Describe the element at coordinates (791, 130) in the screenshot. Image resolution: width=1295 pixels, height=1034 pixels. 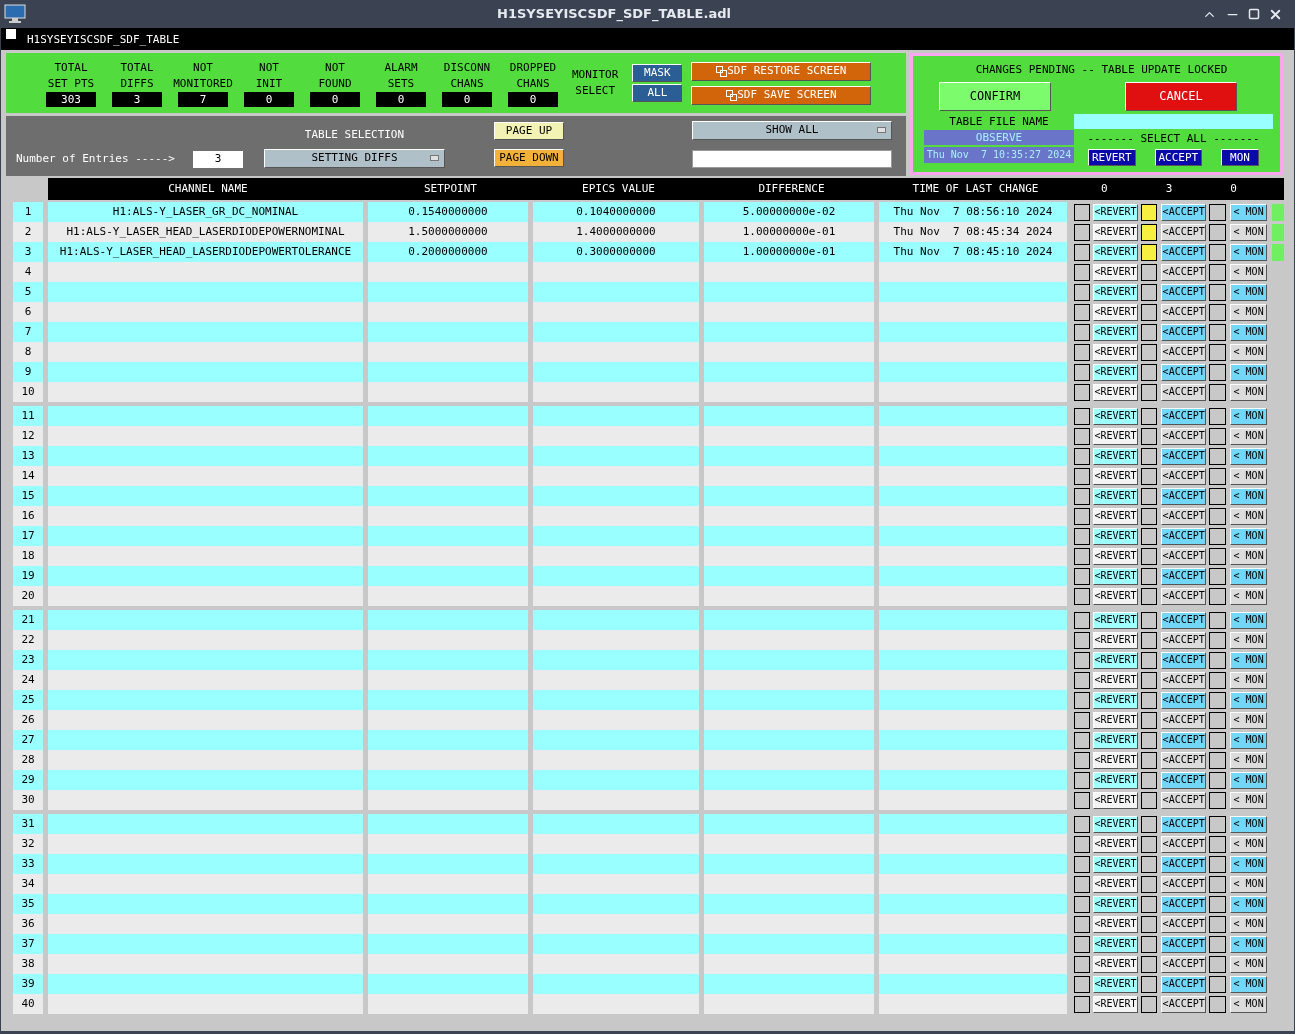
I see `filter-dropdown: SHOW ALL` at that location.